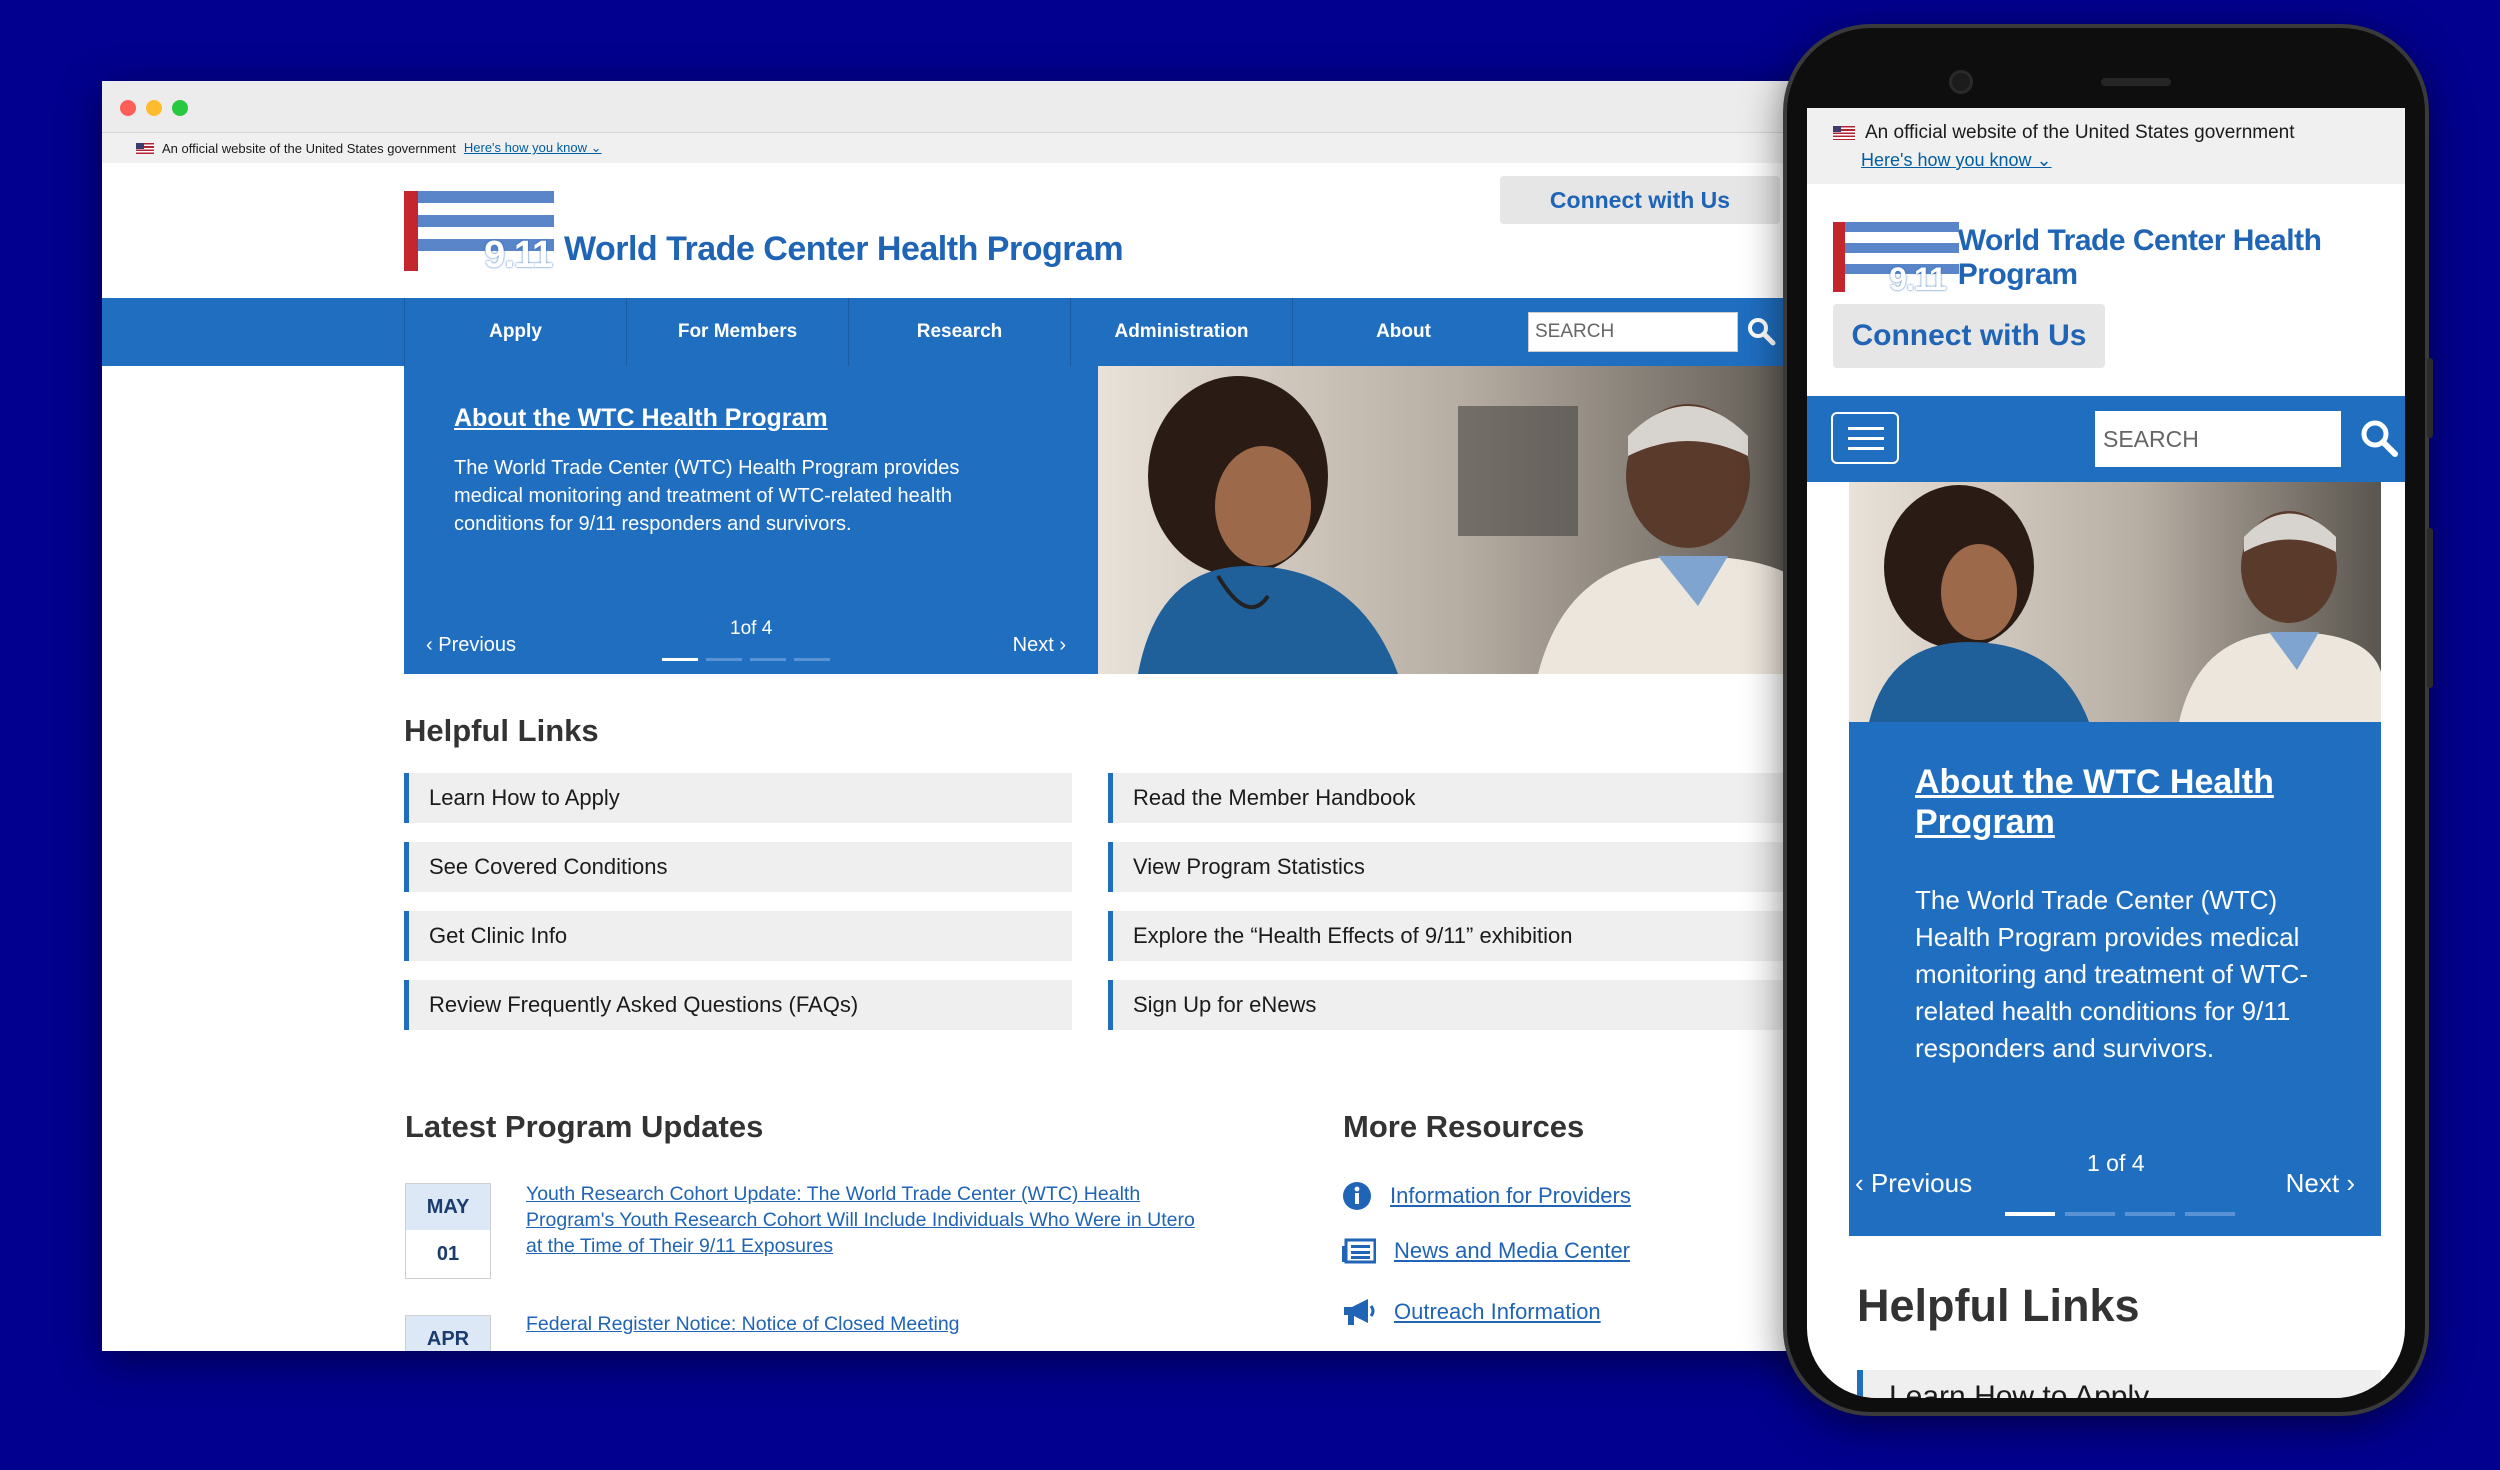  Describe the element at coordinates (737, 332) in the screenshot. I see `nav-item-for-members: For Members` at that location.